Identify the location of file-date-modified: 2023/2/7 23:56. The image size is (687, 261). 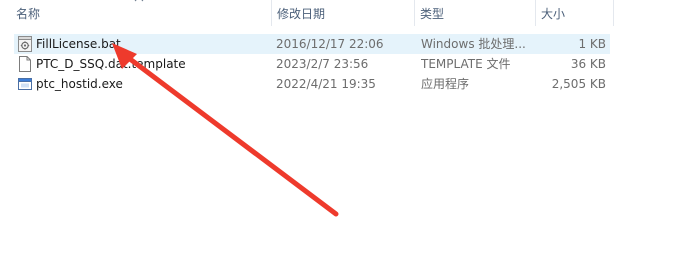
(322, 64).